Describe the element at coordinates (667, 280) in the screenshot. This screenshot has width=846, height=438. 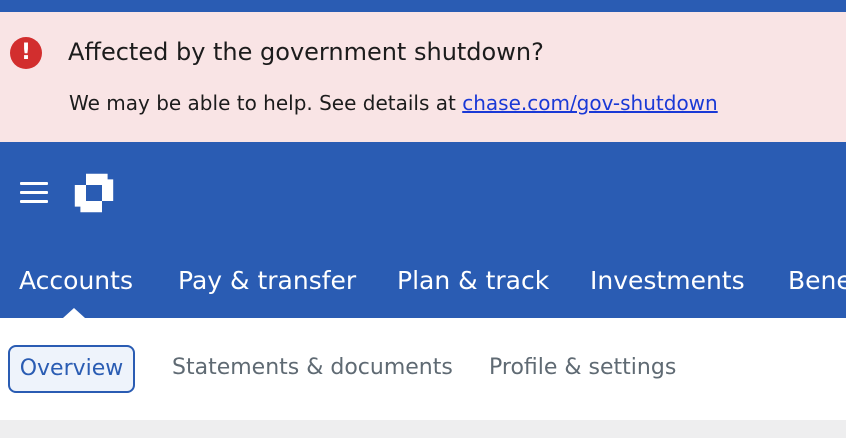
I see `nav-investments: Investments` at that location.